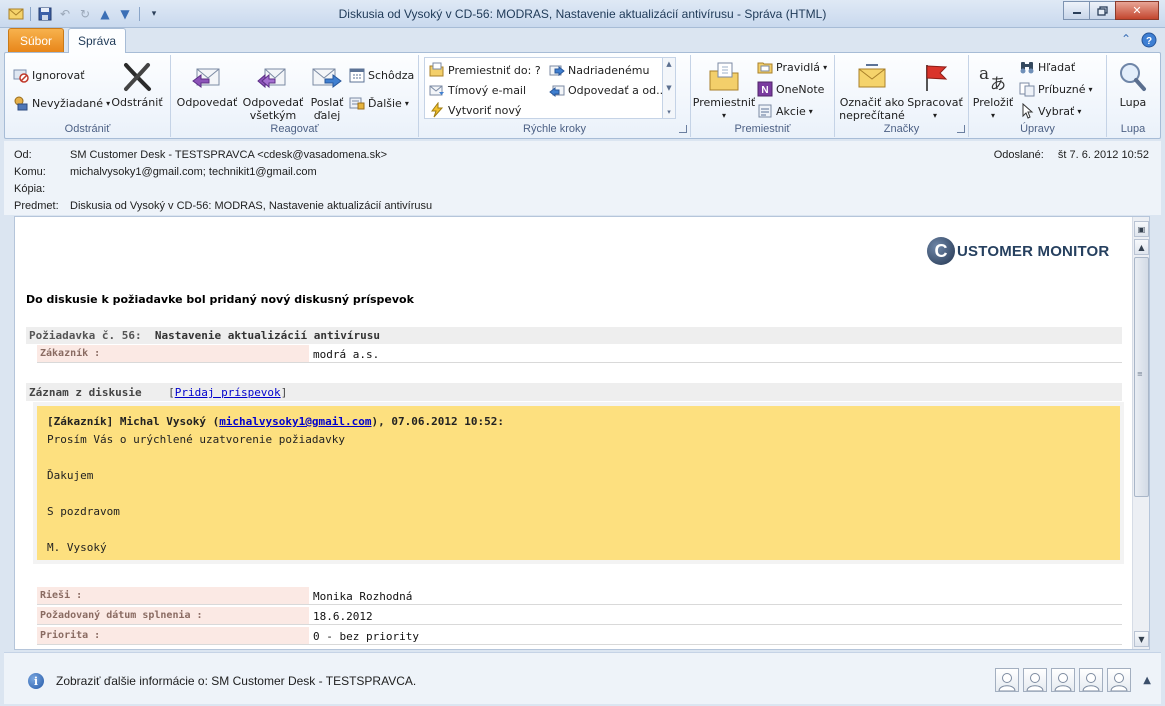 This screenshot has width=1165, height=706. What do you see at coordinates (935, 102) in the screenshot?
I see `follow-up-label: Spracovať` at bounding box center [935, 102].